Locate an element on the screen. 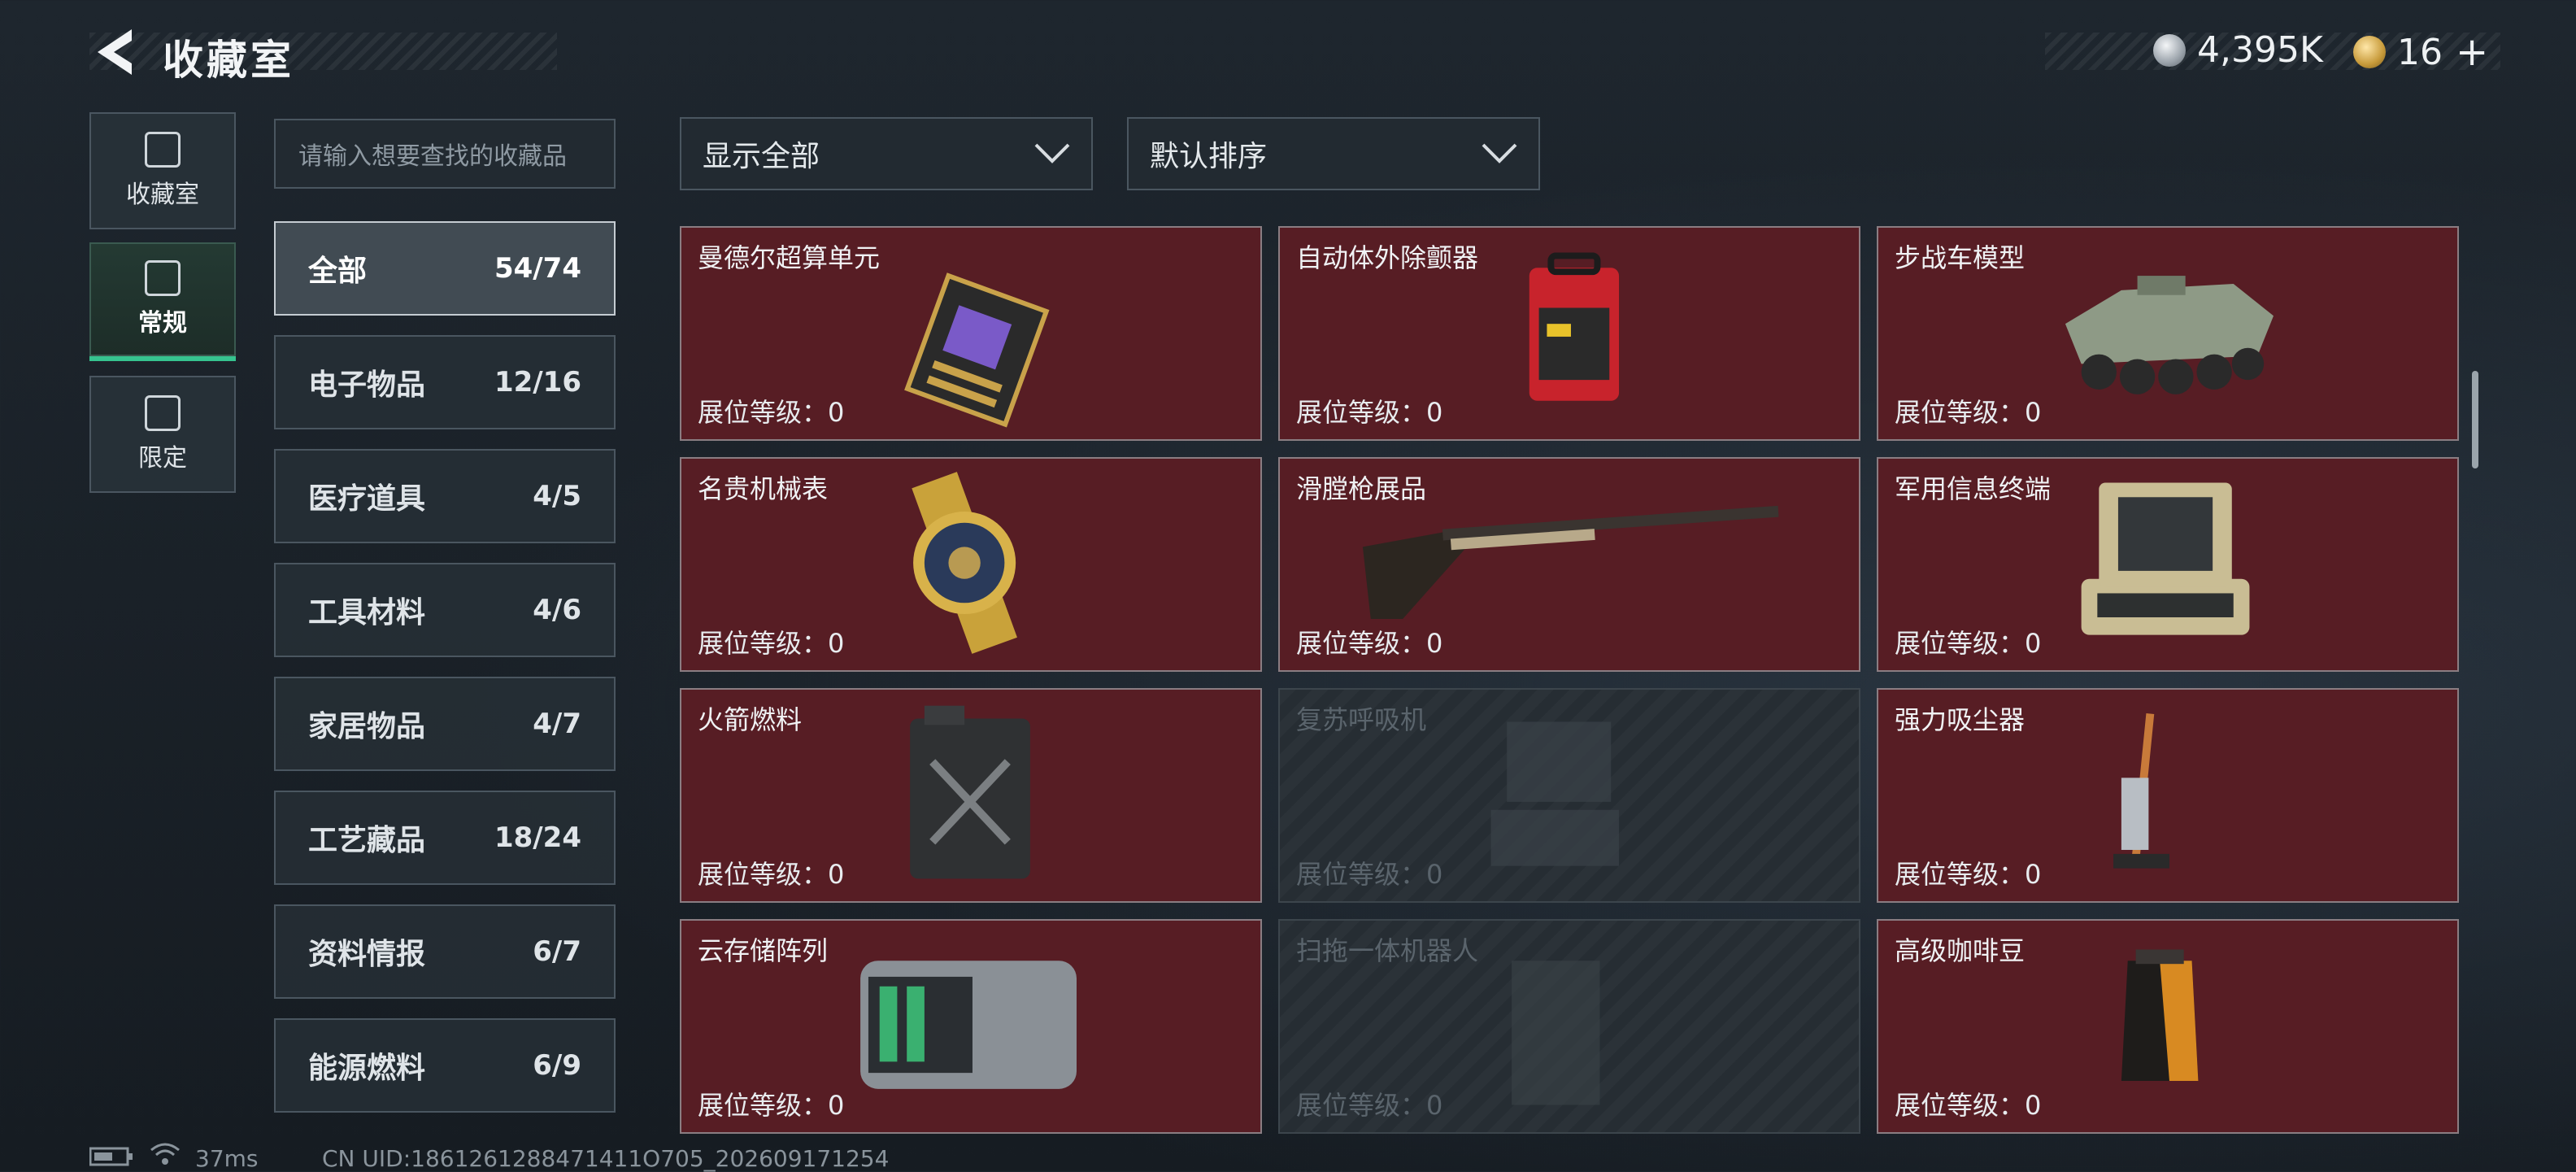  mode-vault-label: 收藏室 is located at coordinates (163, 195).